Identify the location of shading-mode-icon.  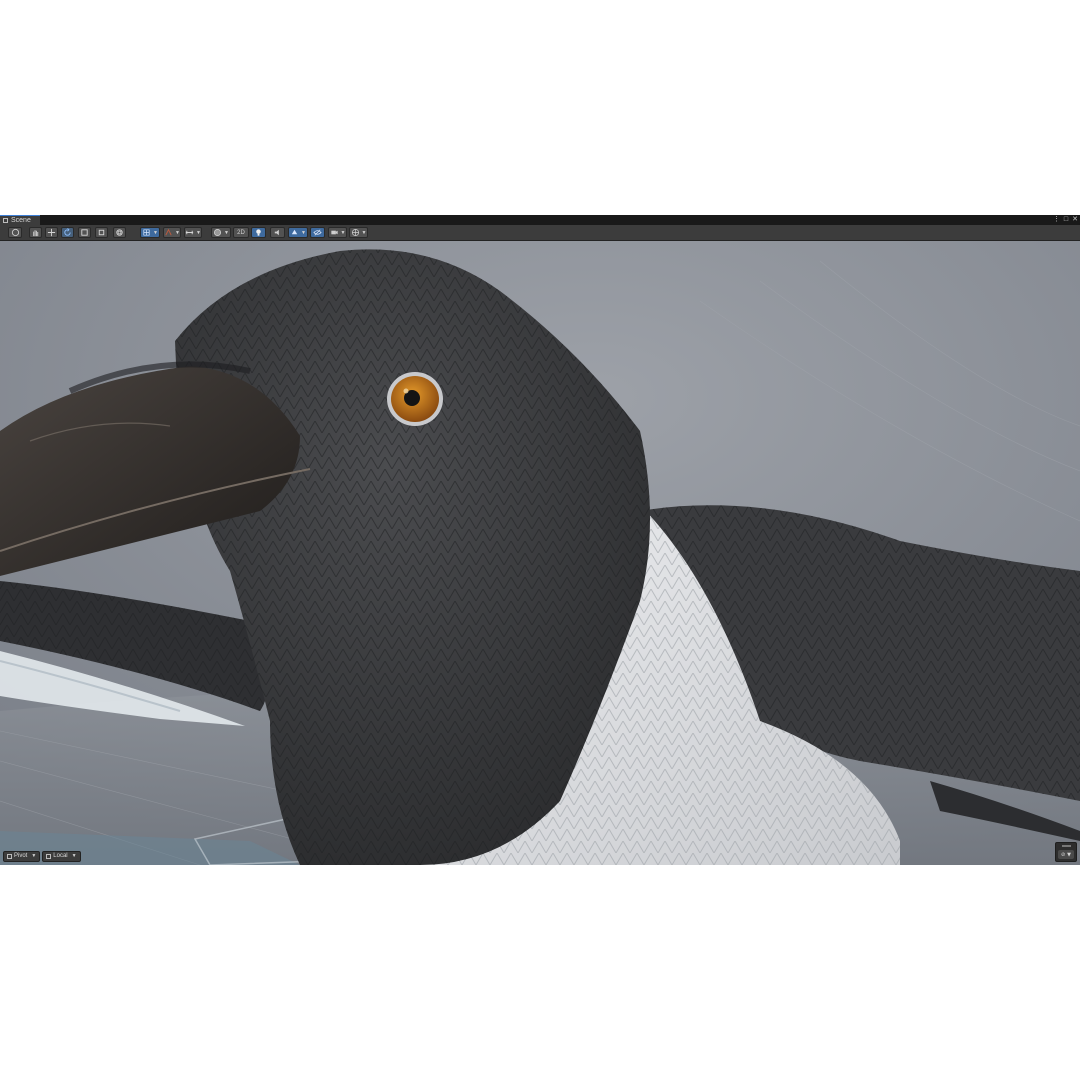
(218, 232).